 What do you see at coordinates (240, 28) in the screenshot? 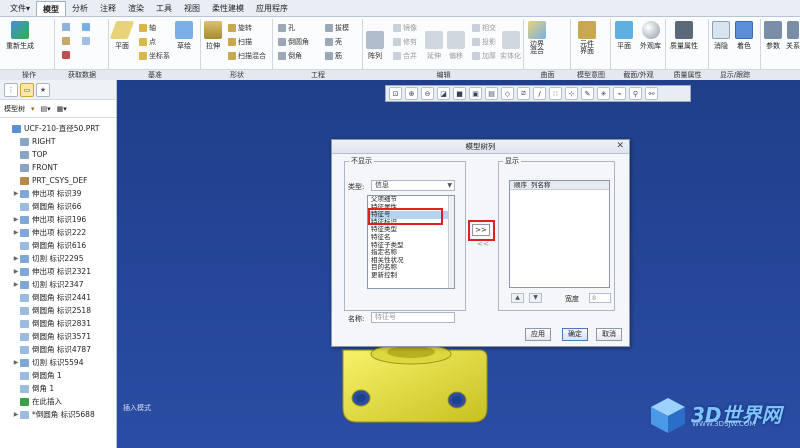
I see `revolve-button: 旋转` at bounding box center [240, 28].